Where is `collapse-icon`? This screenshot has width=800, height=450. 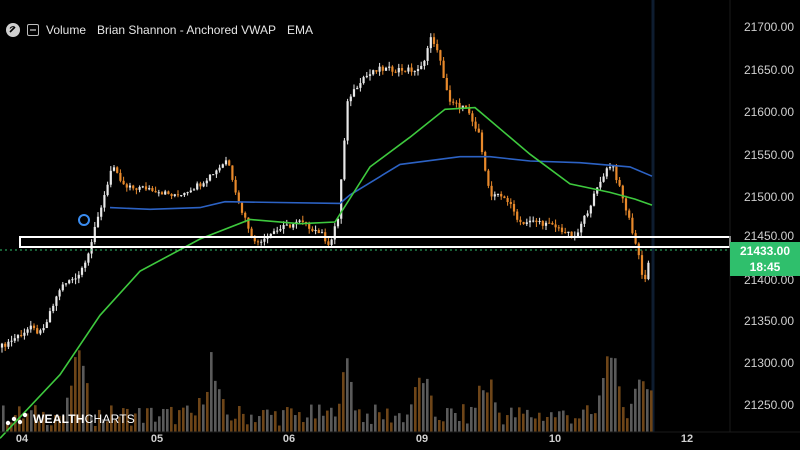
collapse-icon is located at coordinates (33, 30).